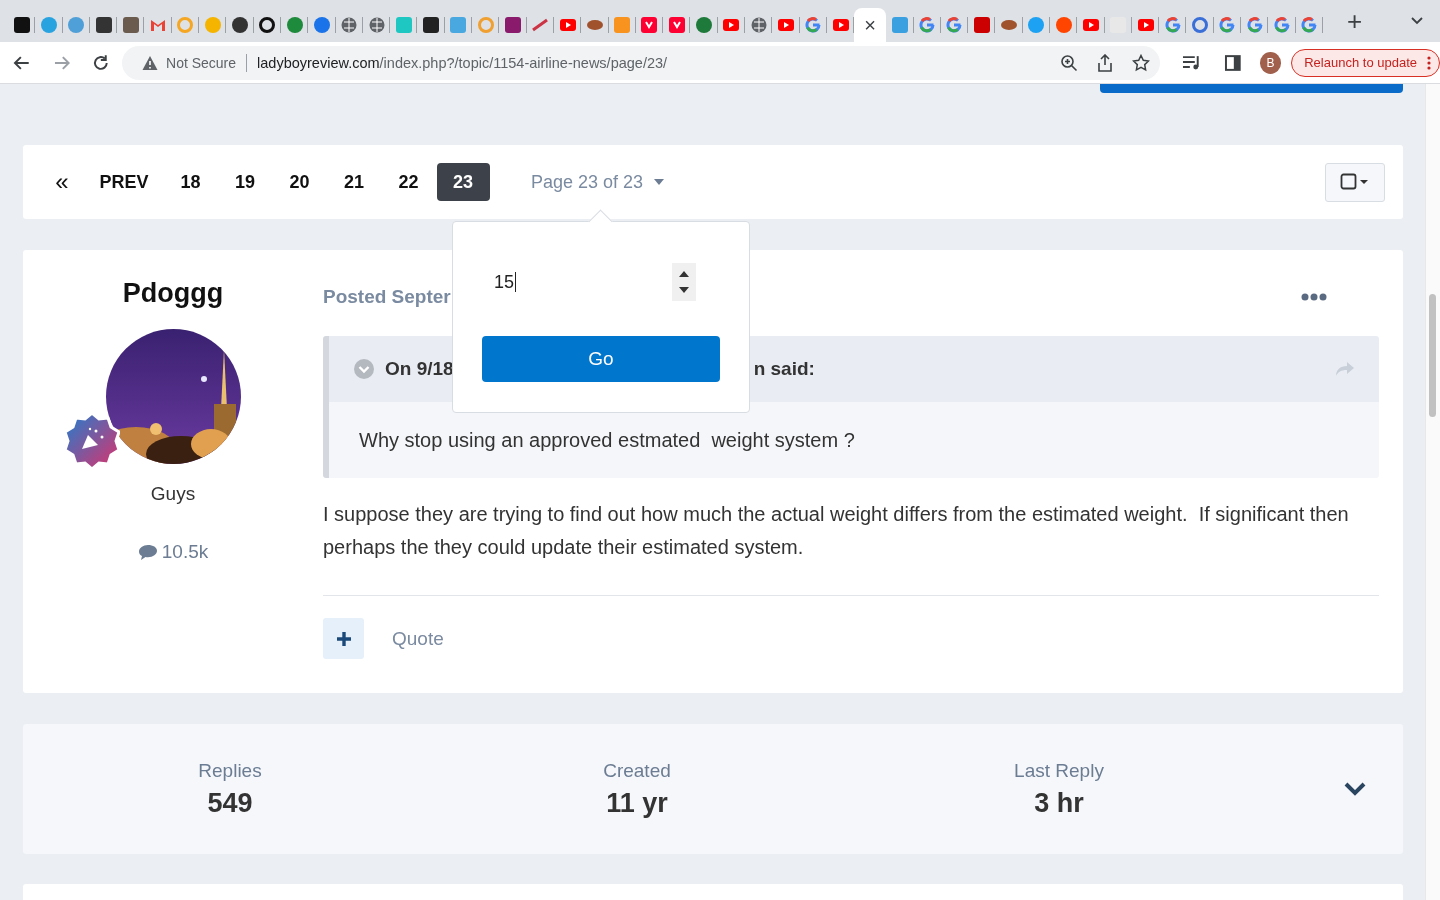  What do you see at coordinates (595, 282) in the screenshot?
I see `page-number-field: 15` at bounding box center [595, 282].